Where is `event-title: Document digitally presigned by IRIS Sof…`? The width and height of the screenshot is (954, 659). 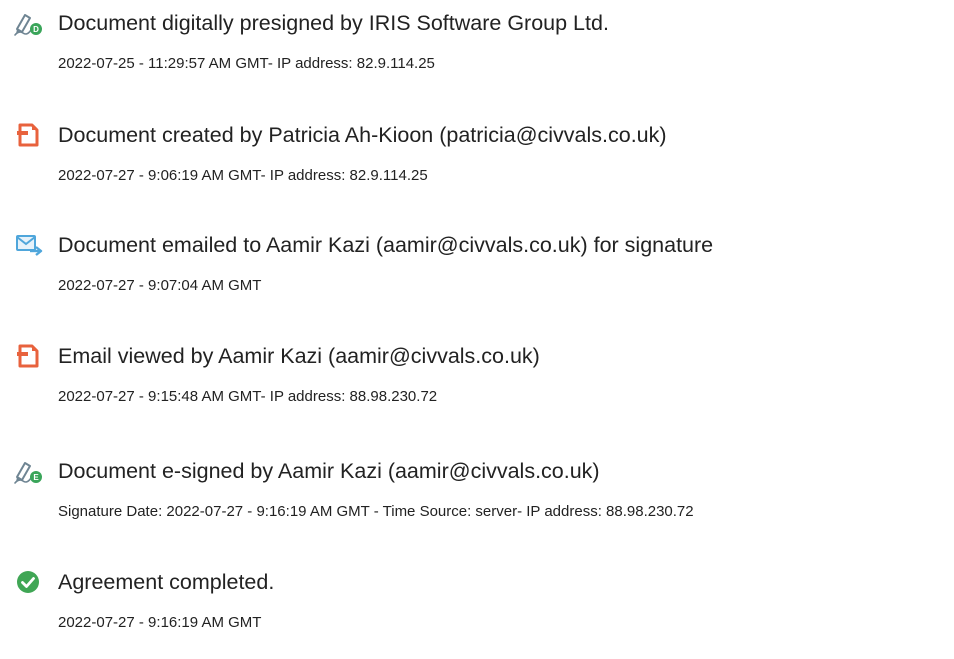 event-title: Document digitally presigned by IRIS Sof… is located at coordinates (333, 23).